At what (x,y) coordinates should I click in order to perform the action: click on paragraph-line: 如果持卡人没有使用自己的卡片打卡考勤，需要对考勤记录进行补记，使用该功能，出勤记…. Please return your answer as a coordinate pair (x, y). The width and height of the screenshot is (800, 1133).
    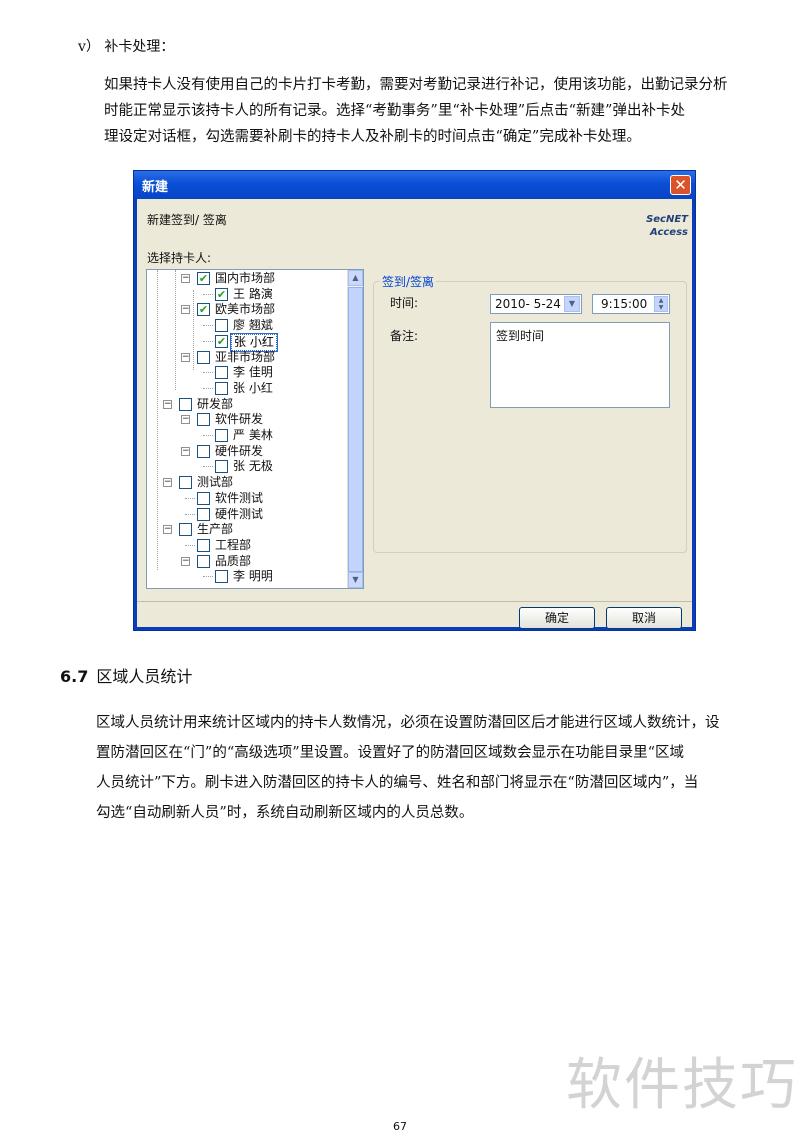
    Looking at the image, I should click on (416, 85).